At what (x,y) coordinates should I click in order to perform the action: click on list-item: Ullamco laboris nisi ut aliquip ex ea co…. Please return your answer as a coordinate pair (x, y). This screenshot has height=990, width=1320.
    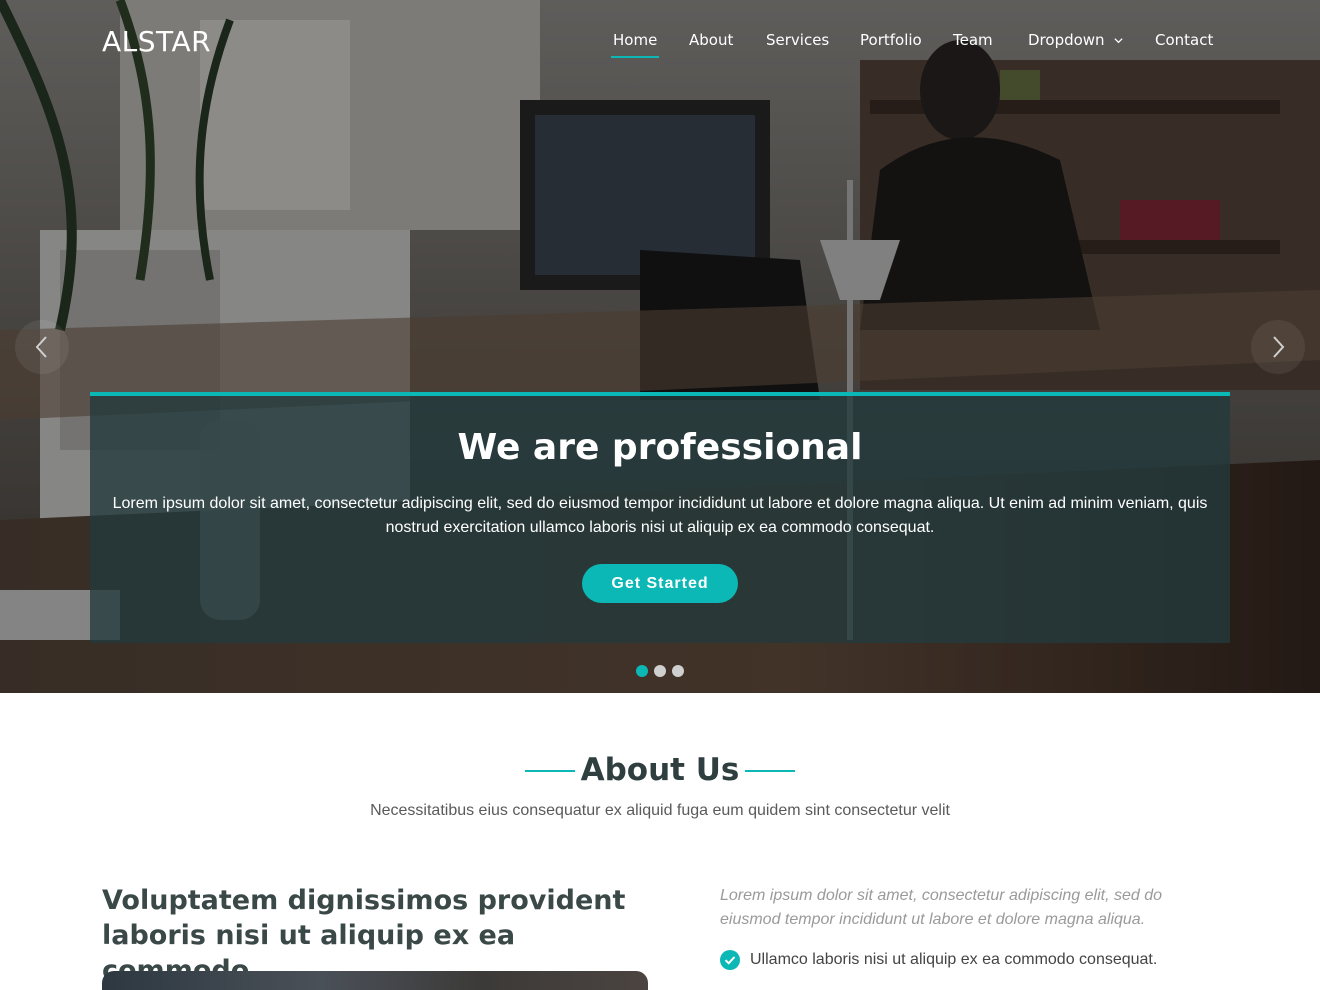
    Looking at the image, I should click on (980, 960).